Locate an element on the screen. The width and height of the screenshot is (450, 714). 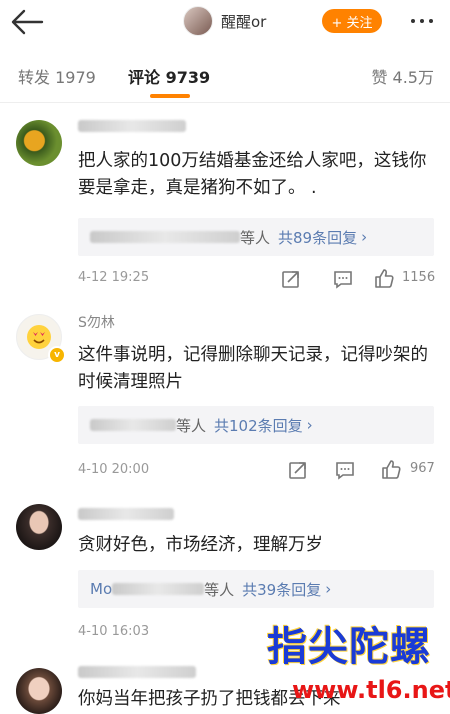
reply-count-link: 共39条回复 is located at coordinates (281, 589).